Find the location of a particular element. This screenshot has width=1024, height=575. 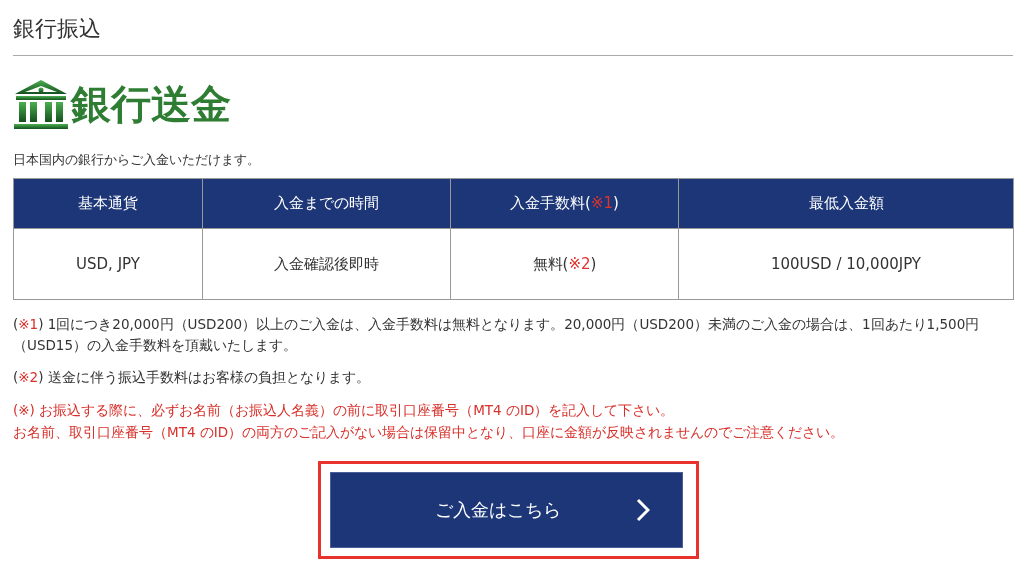

table-cell: USD, JPY is located at coordinates (108, 264).